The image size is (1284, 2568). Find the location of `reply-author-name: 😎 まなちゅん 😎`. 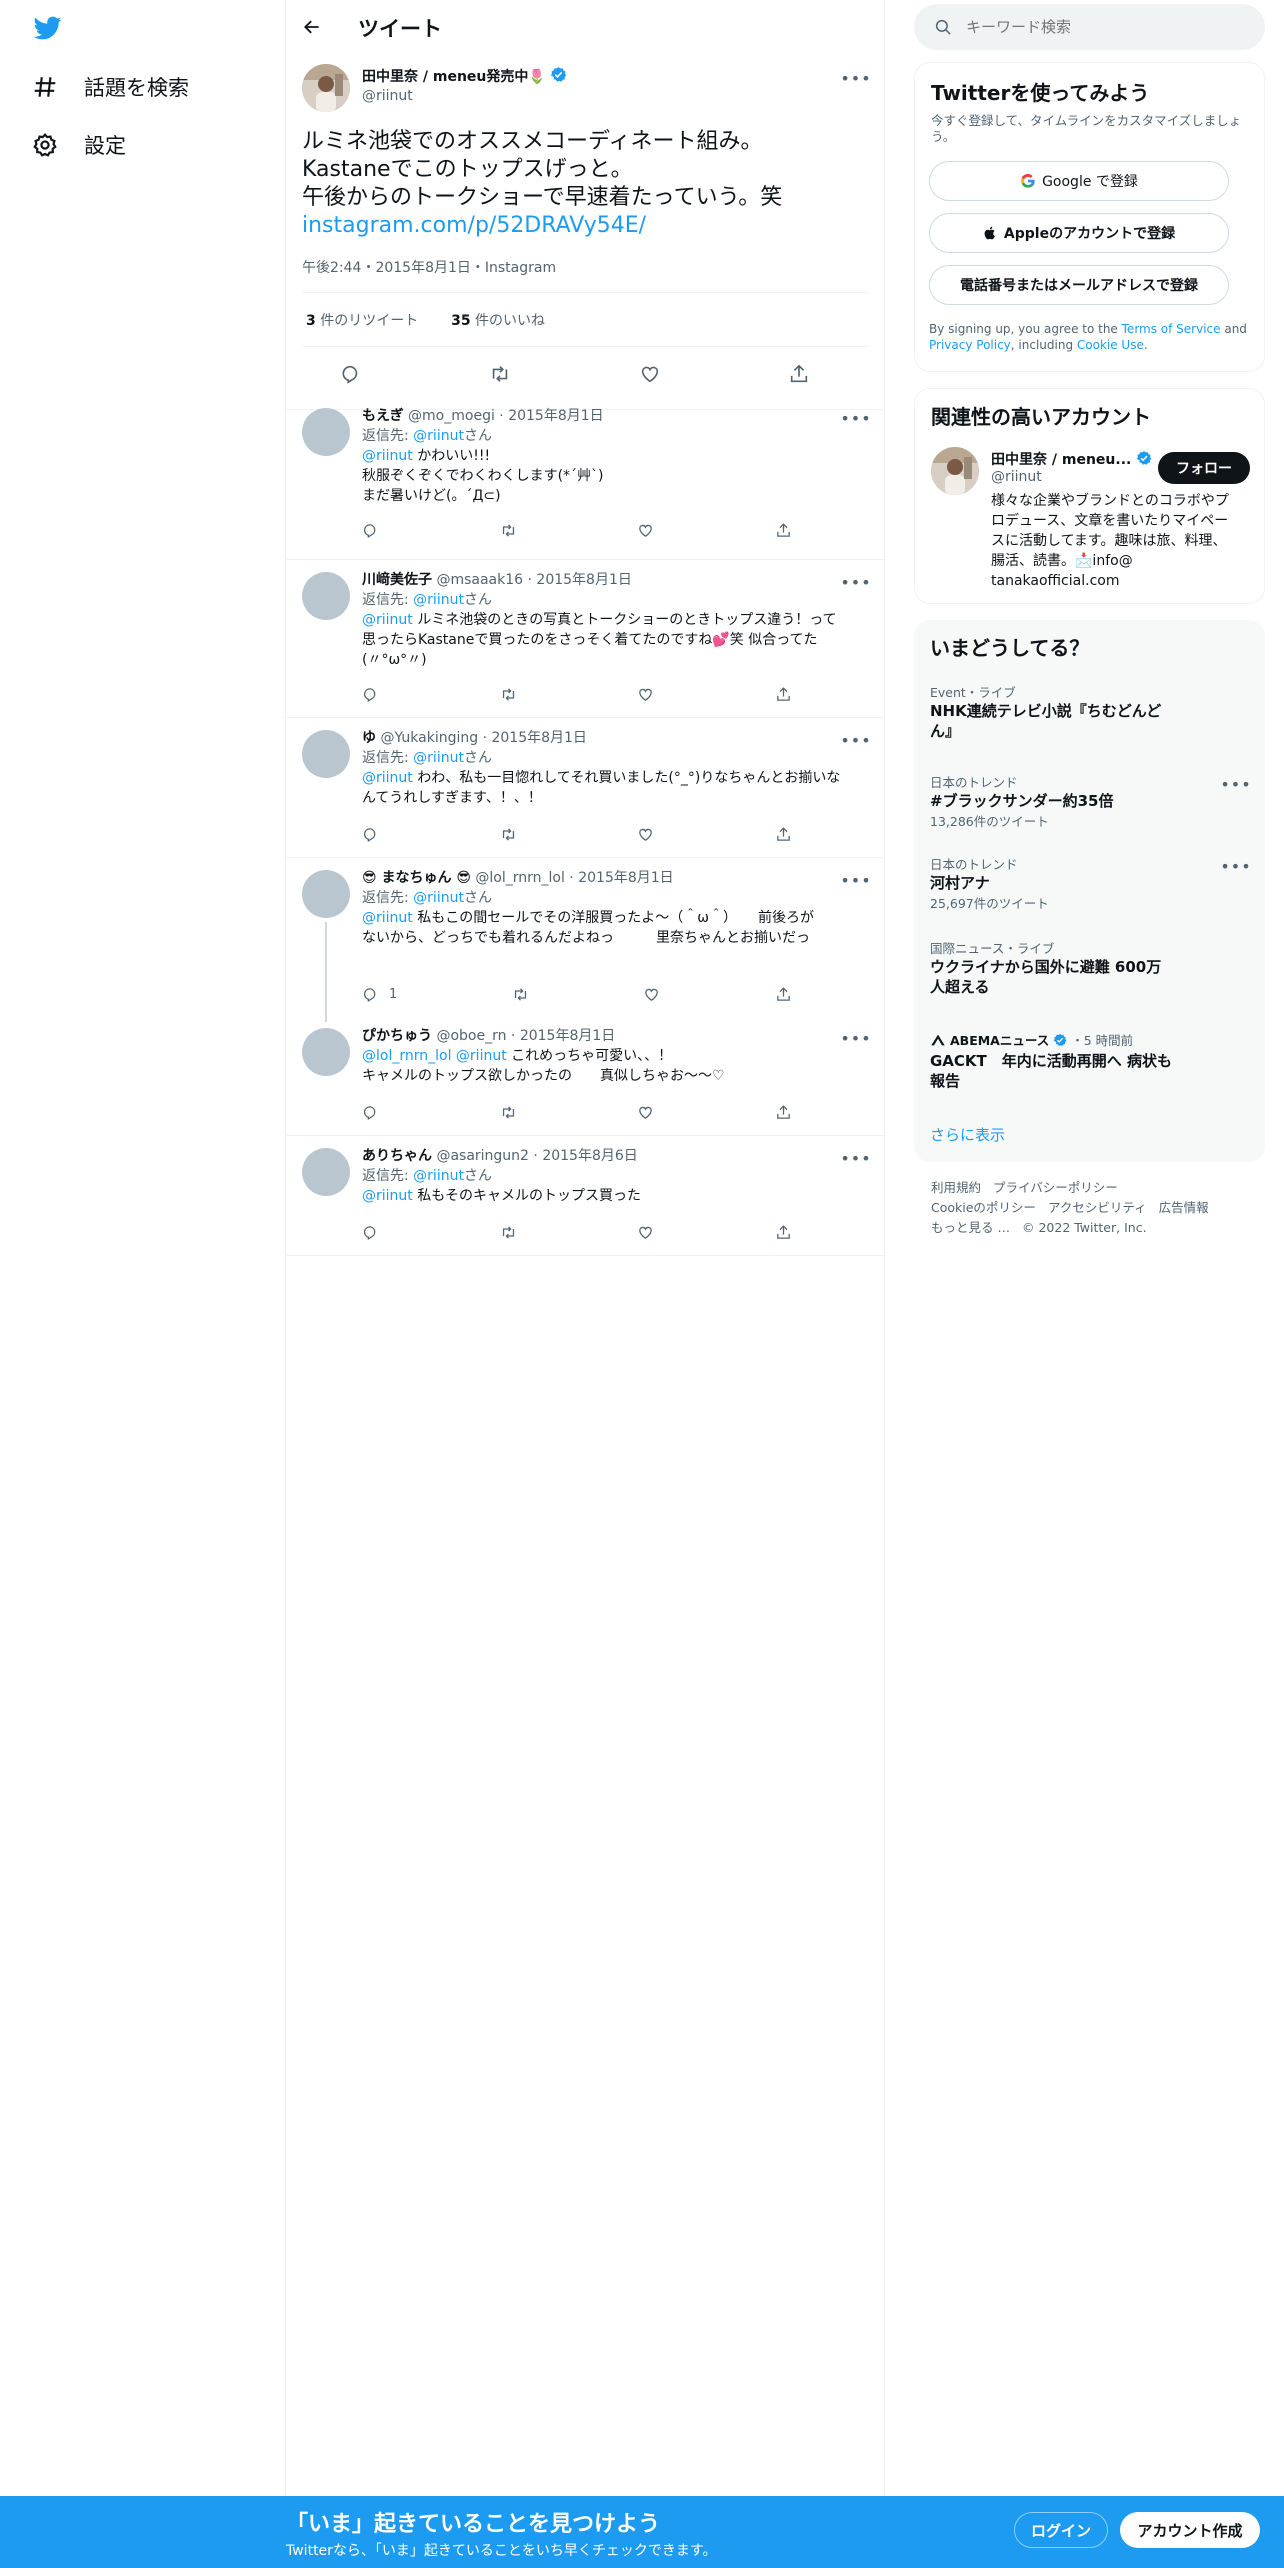

reply-author-name: 😎 まなちゅん 😎 is located at coordinates (416, 878).